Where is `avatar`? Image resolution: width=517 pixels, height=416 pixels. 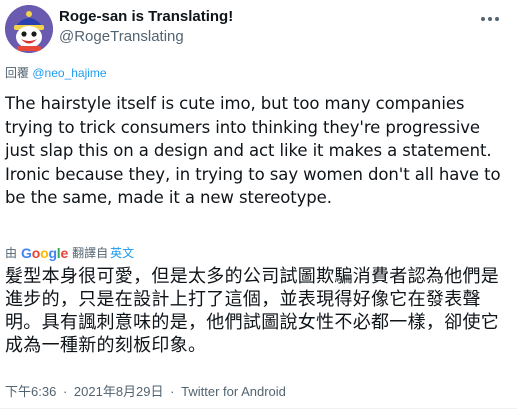
avatar is located at coordinates (29, 29).